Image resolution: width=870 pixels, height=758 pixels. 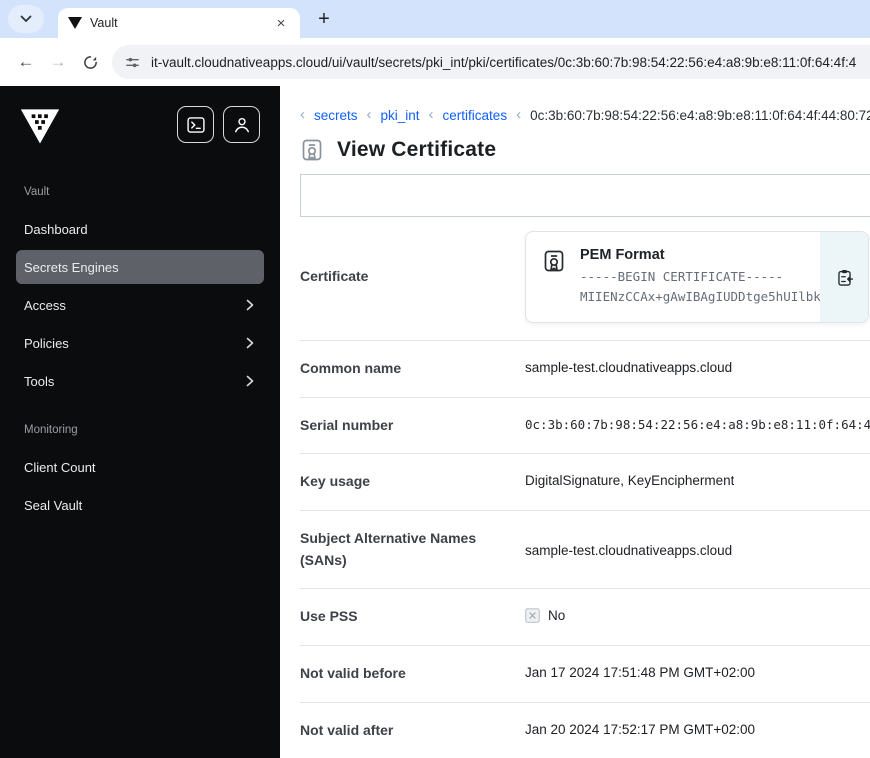 I want to click on back-button: ←, so click(x=26, y=62).